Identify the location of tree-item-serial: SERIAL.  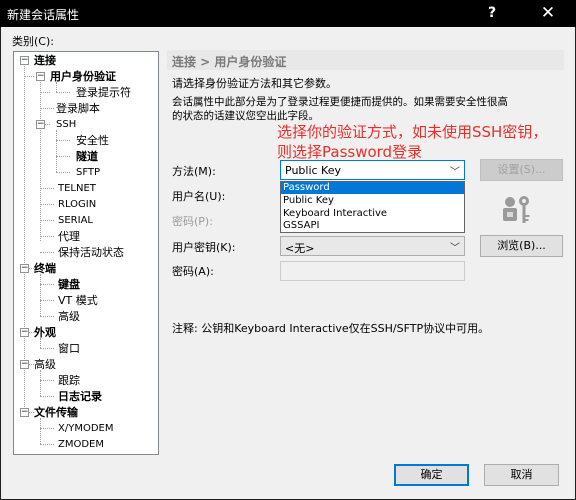
(75, 221).